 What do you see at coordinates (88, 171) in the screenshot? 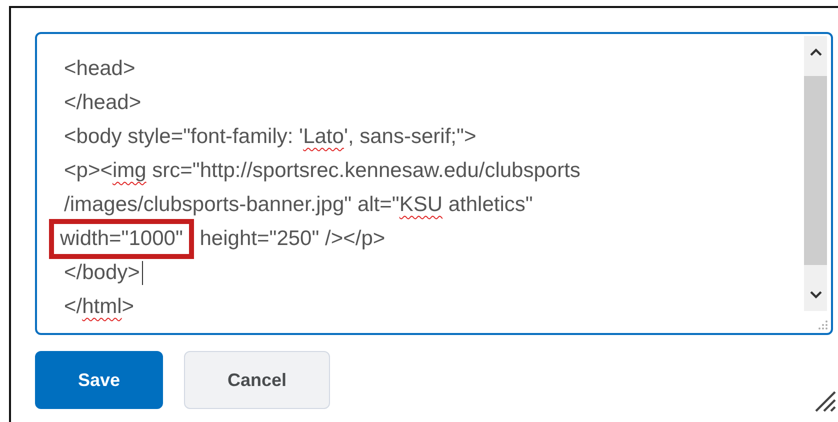
I see `code-text: <p><` at bounding box center [88, 171].